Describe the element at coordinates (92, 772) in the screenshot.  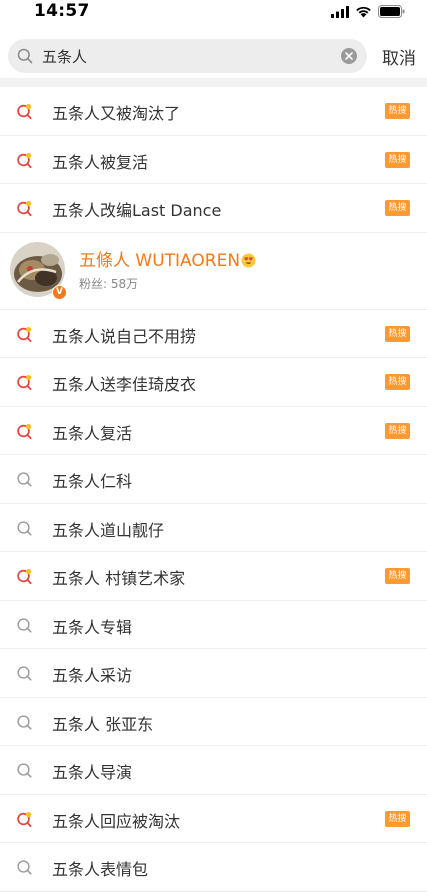
I see `suggestion-label: 五条人导演` at that location.